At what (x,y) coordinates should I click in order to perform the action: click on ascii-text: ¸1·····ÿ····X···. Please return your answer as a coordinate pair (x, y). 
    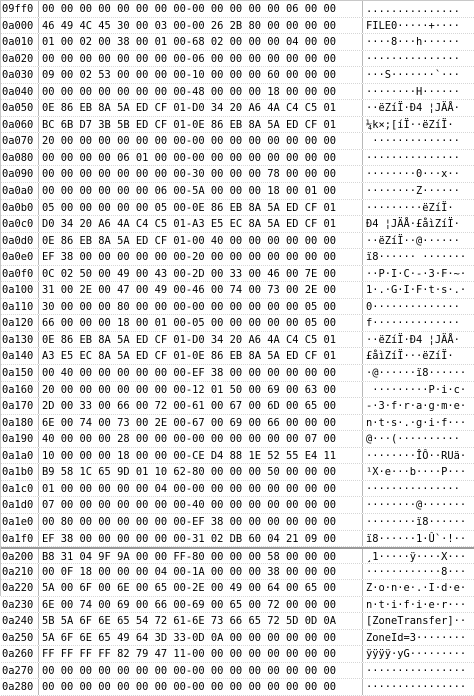
    Looking at the image, I should click on (418, 556).